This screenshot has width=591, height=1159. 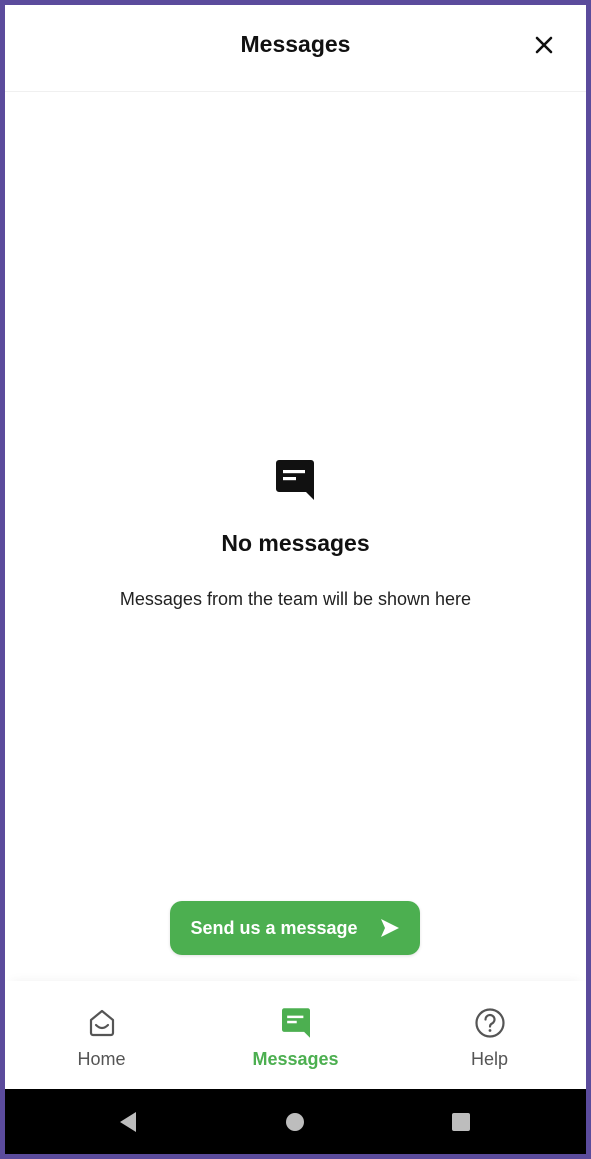 I want to click on empty-state-title: No messages, so click(x=295, y=543).